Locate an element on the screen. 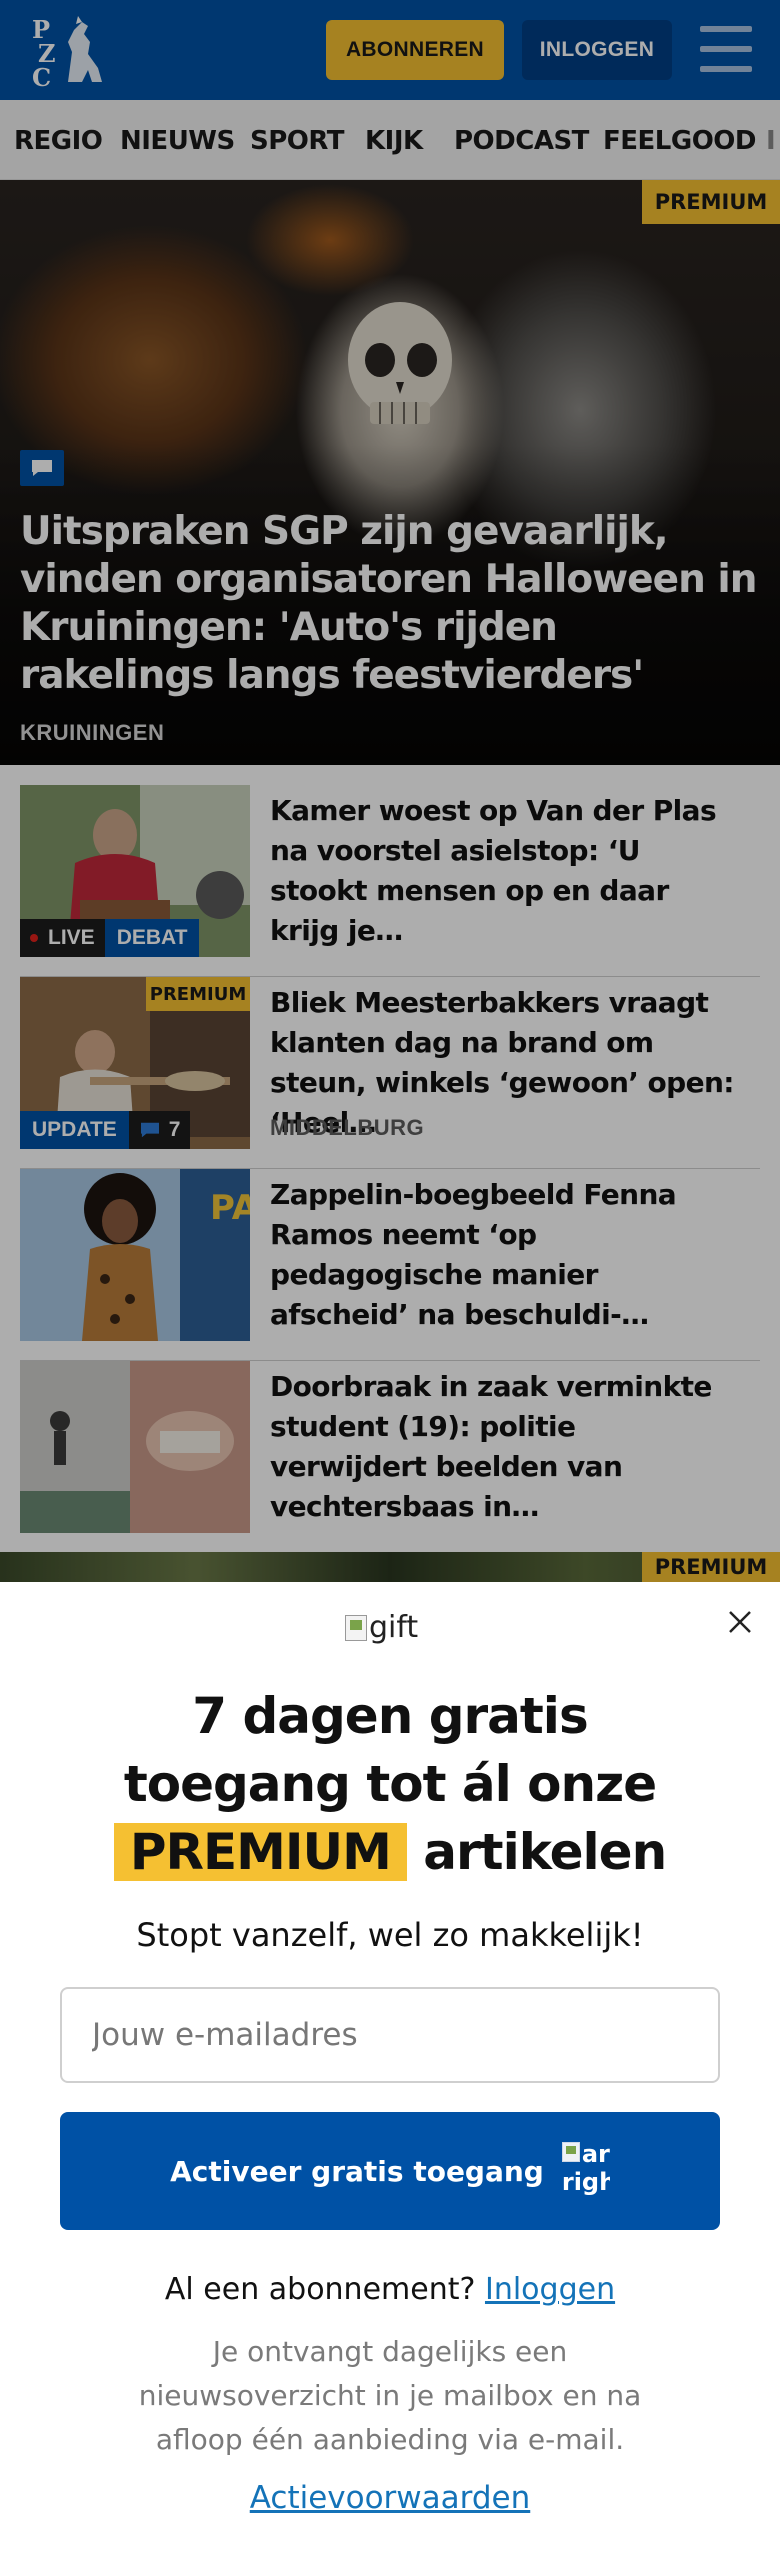  arrow-right-icon: arro righ is located at coordinates (585, 2169).